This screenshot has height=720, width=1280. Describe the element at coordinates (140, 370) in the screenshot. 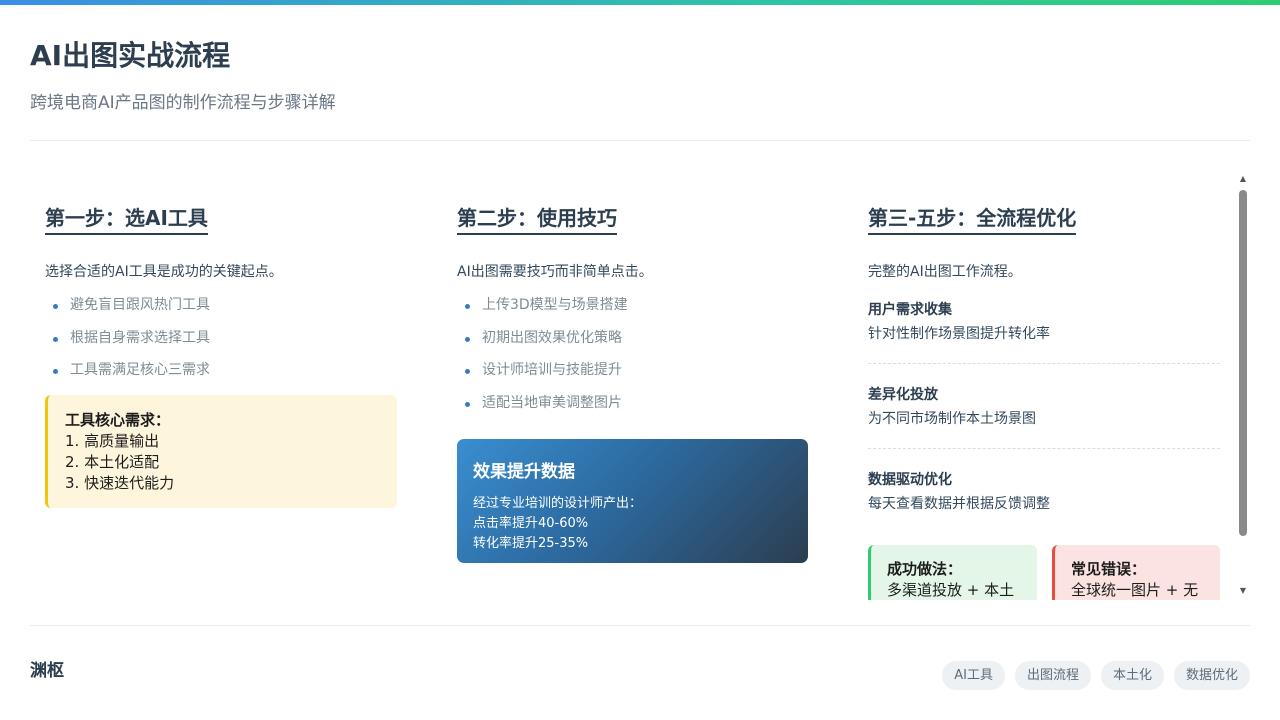

I see `list-item-text: 工具需满足核心三需求` at that location.